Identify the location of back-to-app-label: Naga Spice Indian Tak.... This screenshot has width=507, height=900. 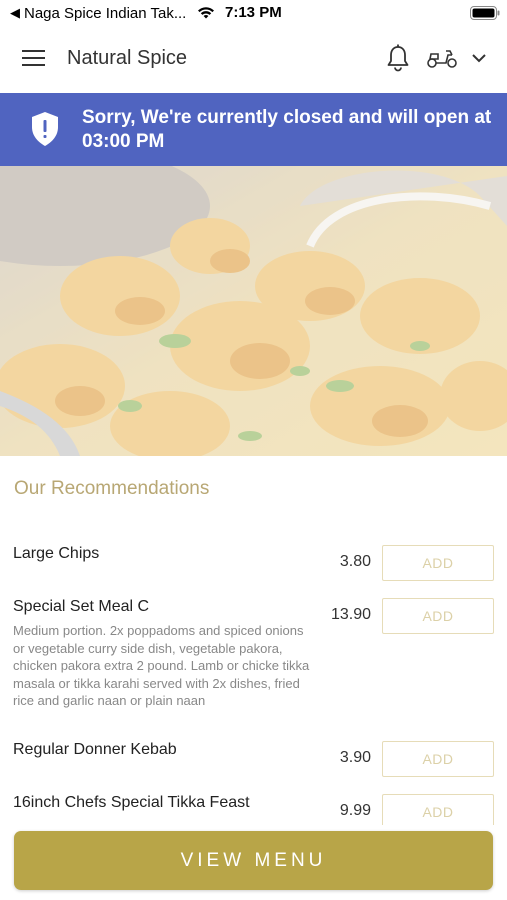
(105, 13).